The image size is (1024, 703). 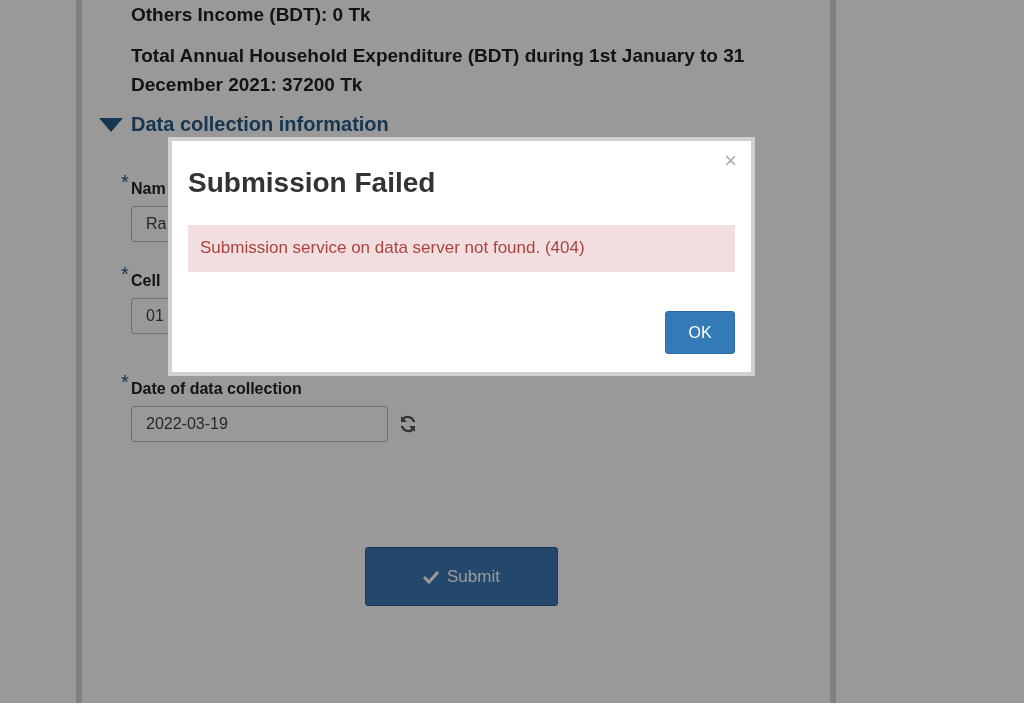 I want to click on field-label: Nam, so click(x=148, y=189).